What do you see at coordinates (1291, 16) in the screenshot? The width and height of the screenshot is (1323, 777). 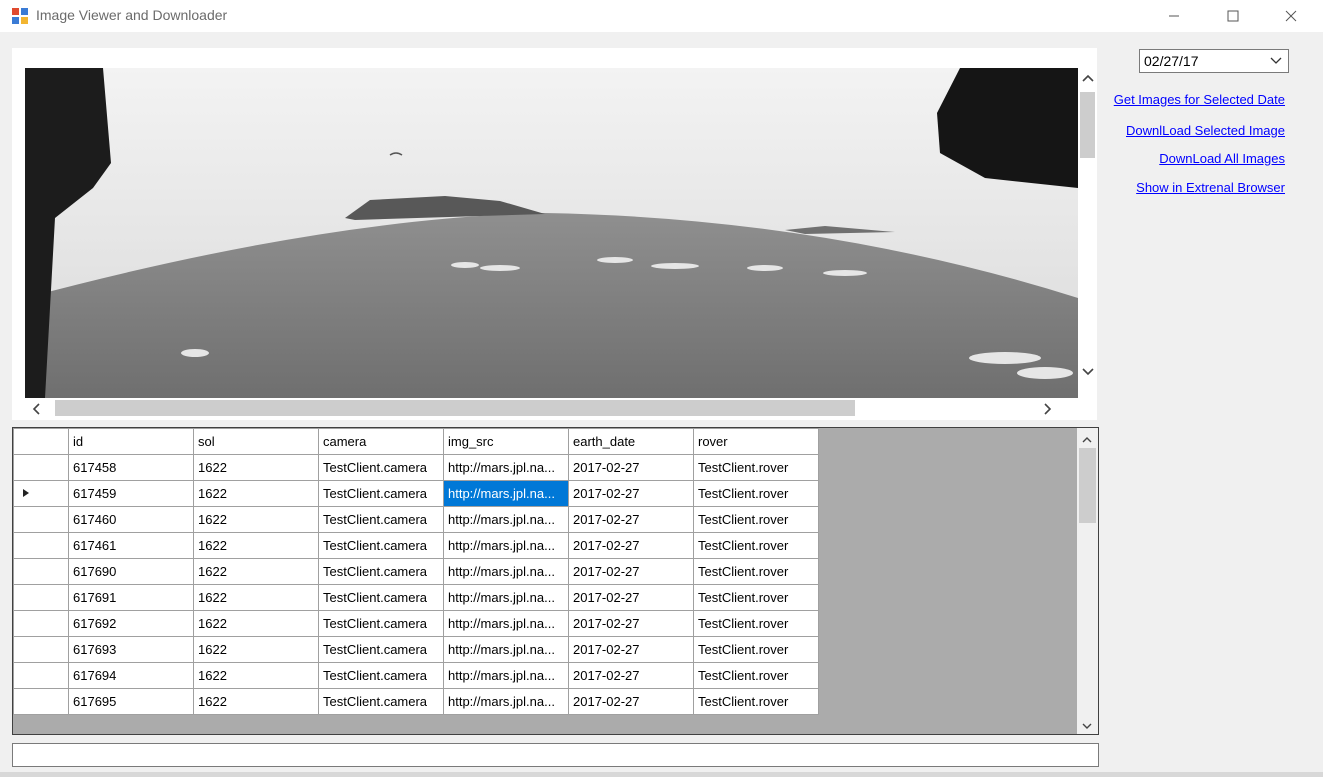 I see `close-icon` at bounding box center [1291, 16].